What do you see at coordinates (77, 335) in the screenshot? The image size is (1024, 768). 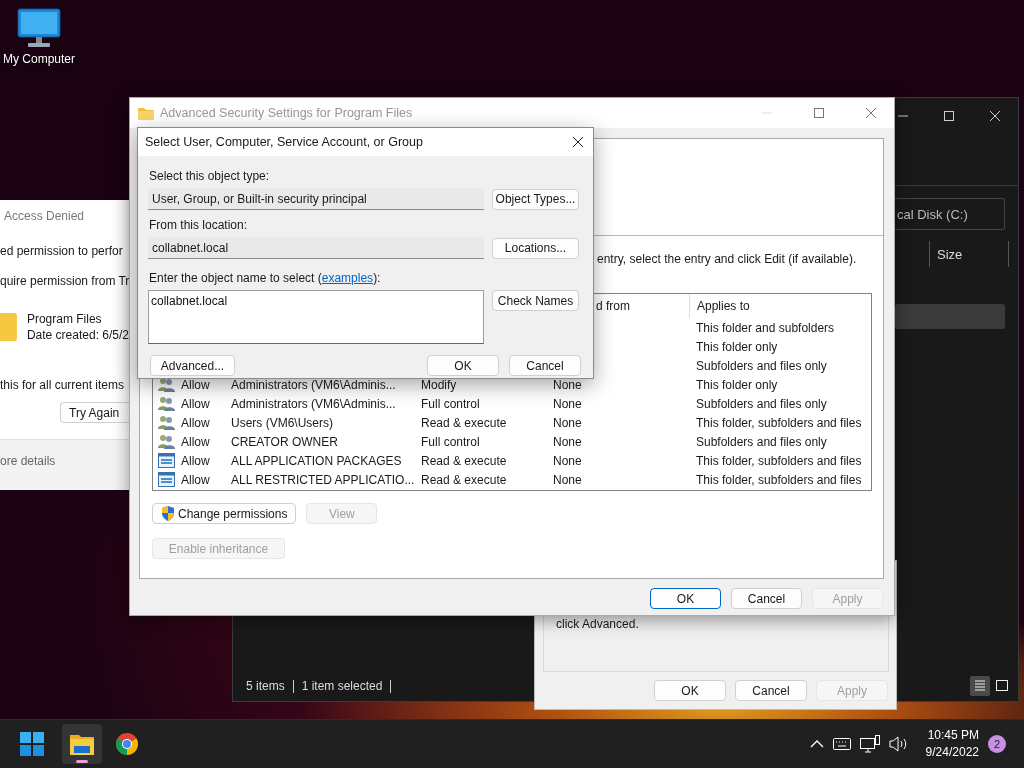 I see `file-date: Date created: 6/5/2` at bounding box center [77, 335].